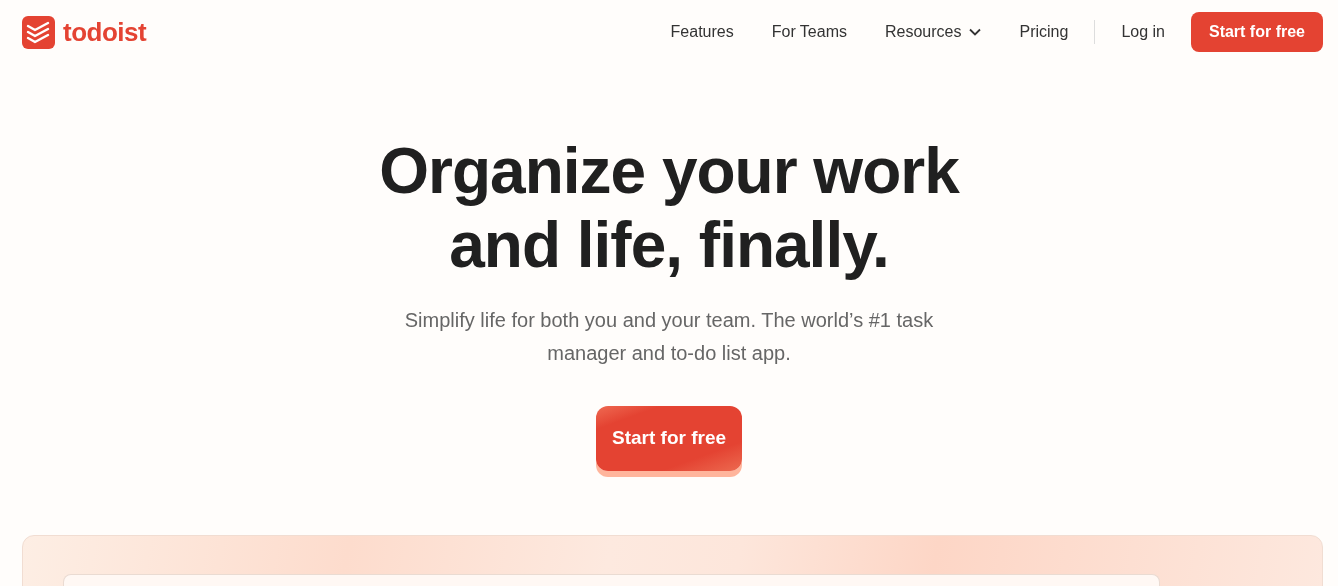 Image resolution: width=1338 pixels, height=586 pixels. I want to click on logo-icon, so click(38, 32).